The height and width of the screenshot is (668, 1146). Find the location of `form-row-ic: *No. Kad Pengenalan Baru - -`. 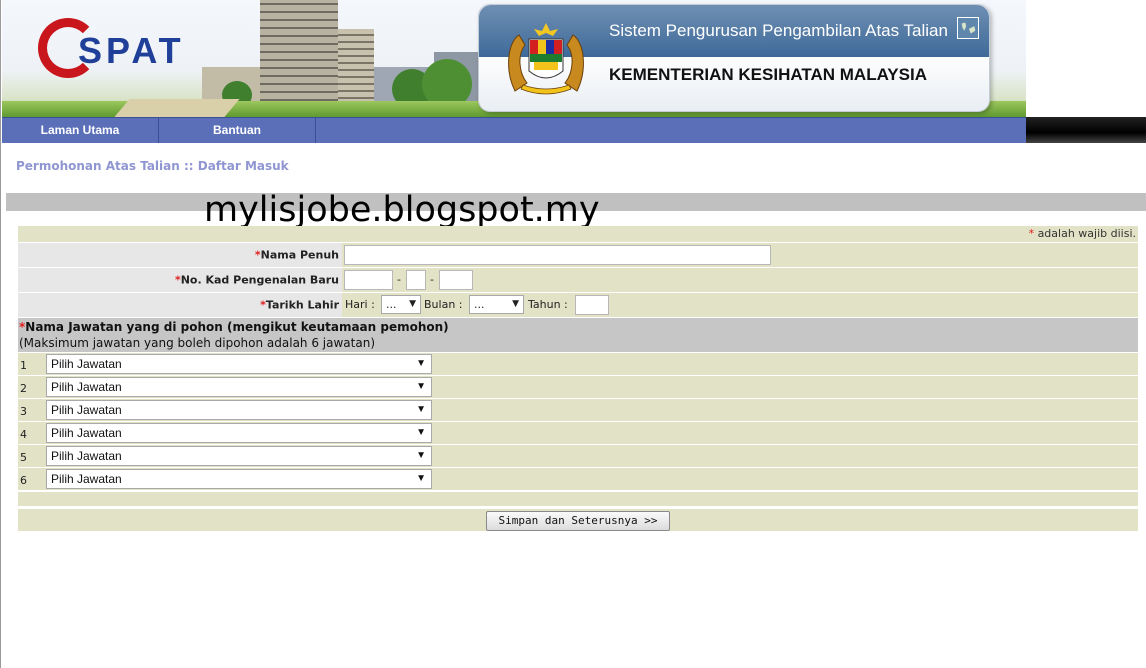

form-row-ic: *No. Kad Pengenalan Baru - - is located at coordinates (578, 280).